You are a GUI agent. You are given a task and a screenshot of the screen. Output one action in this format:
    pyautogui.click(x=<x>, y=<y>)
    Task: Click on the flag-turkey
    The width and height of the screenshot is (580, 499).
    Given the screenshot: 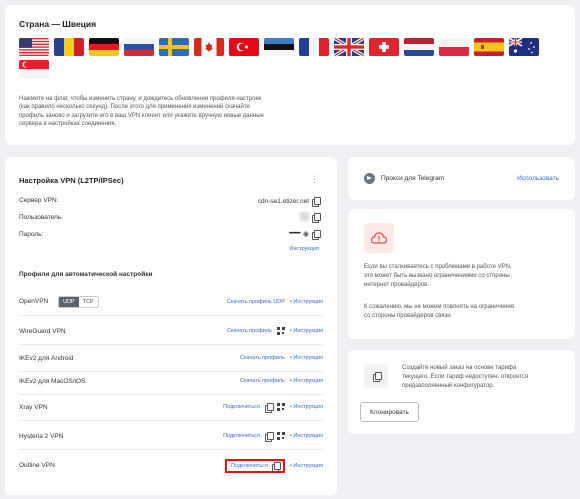 What is the action you would take?
    pyautogui.click(x=244, y=47)
    